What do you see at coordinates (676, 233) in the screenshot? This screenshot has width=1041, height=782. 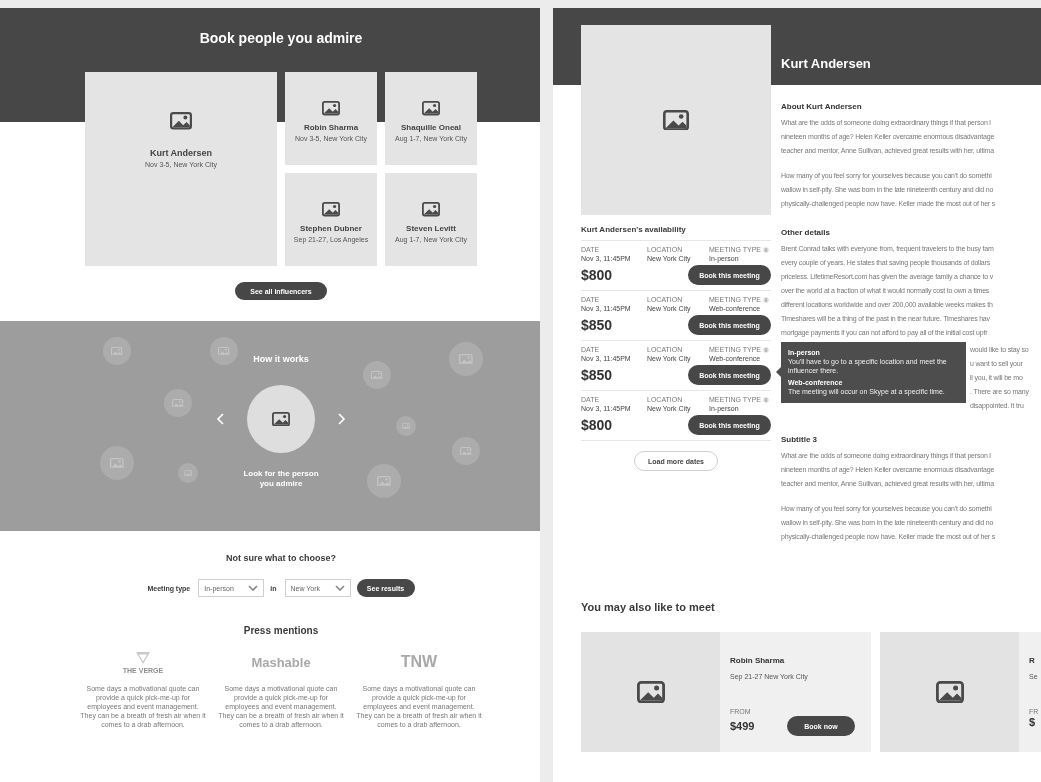 I see `availability-title: Kurt Andersen's availability` at bounding box center [676, 233].